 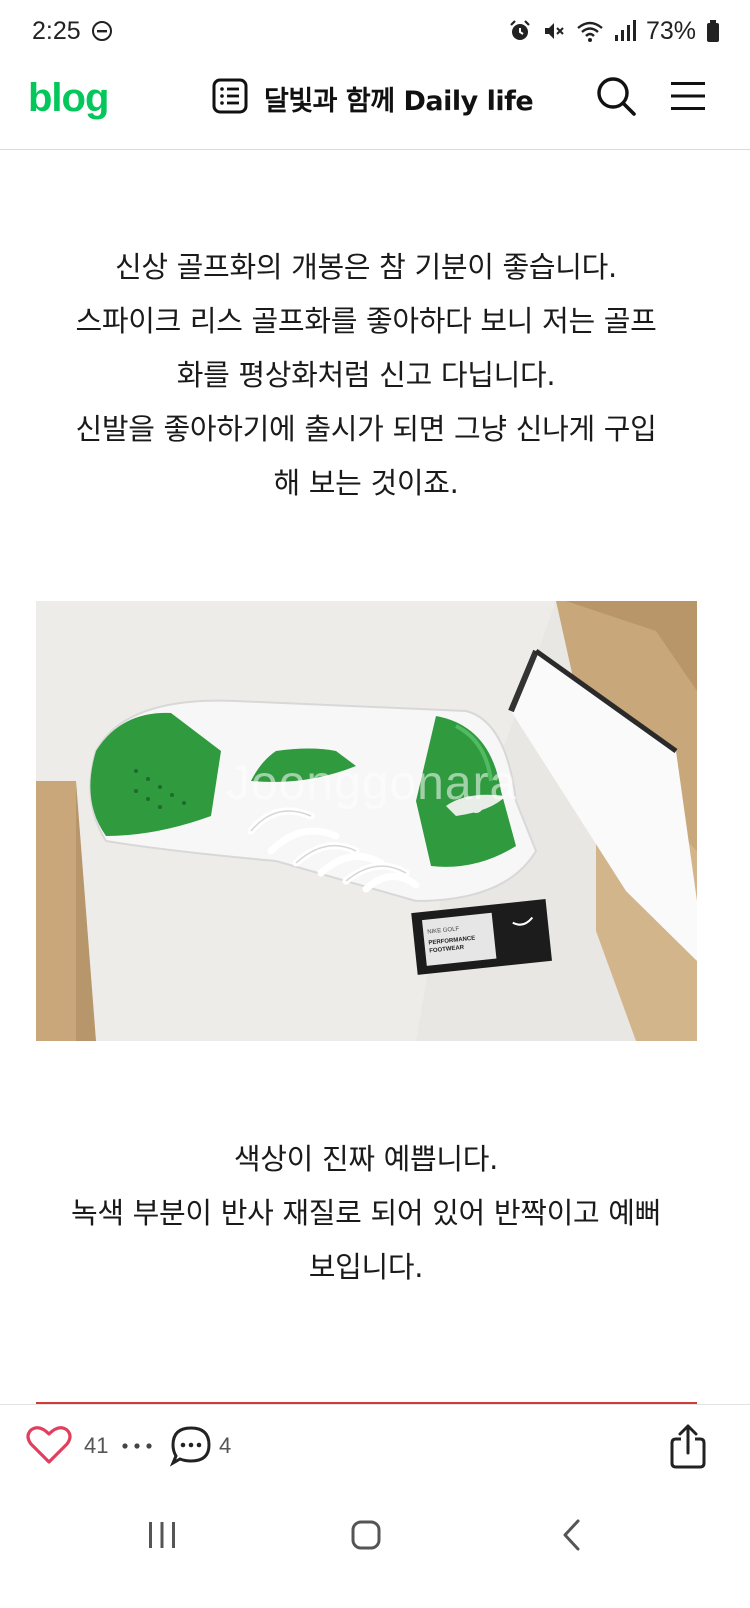 I want to click on share-button, so click(x=688, y=1448).